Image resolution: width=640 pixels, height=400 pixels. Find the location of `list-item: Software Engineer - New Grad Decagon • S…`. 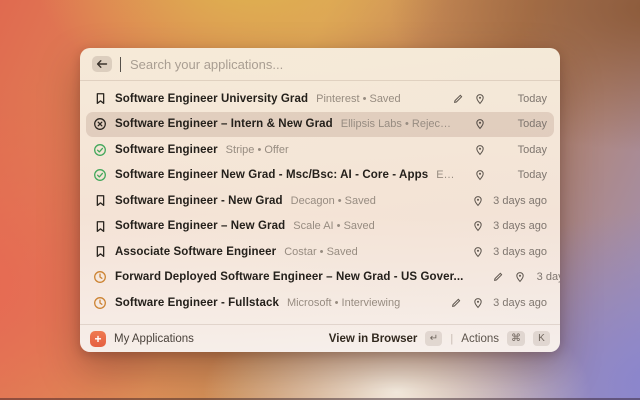

list-item: Software Engineer - New Grad Decagon • S… is located at coordinates (320, 201).